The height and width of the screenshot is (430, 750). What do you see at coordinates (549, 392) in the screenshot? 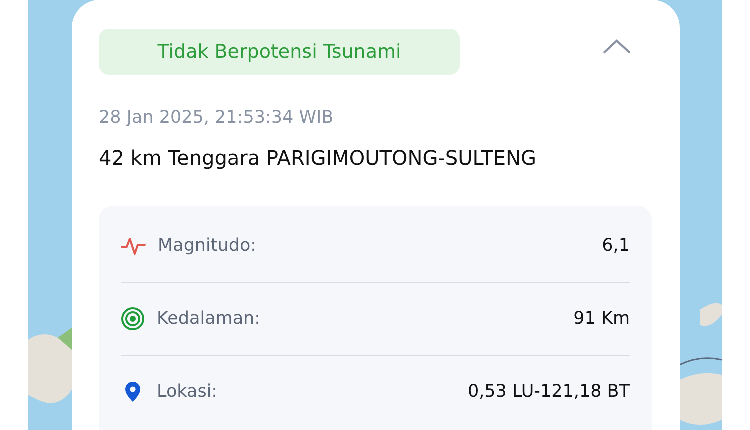
I see `detail-value: 0,53 LU-121,18 BT` at bounding box center [549, 392].